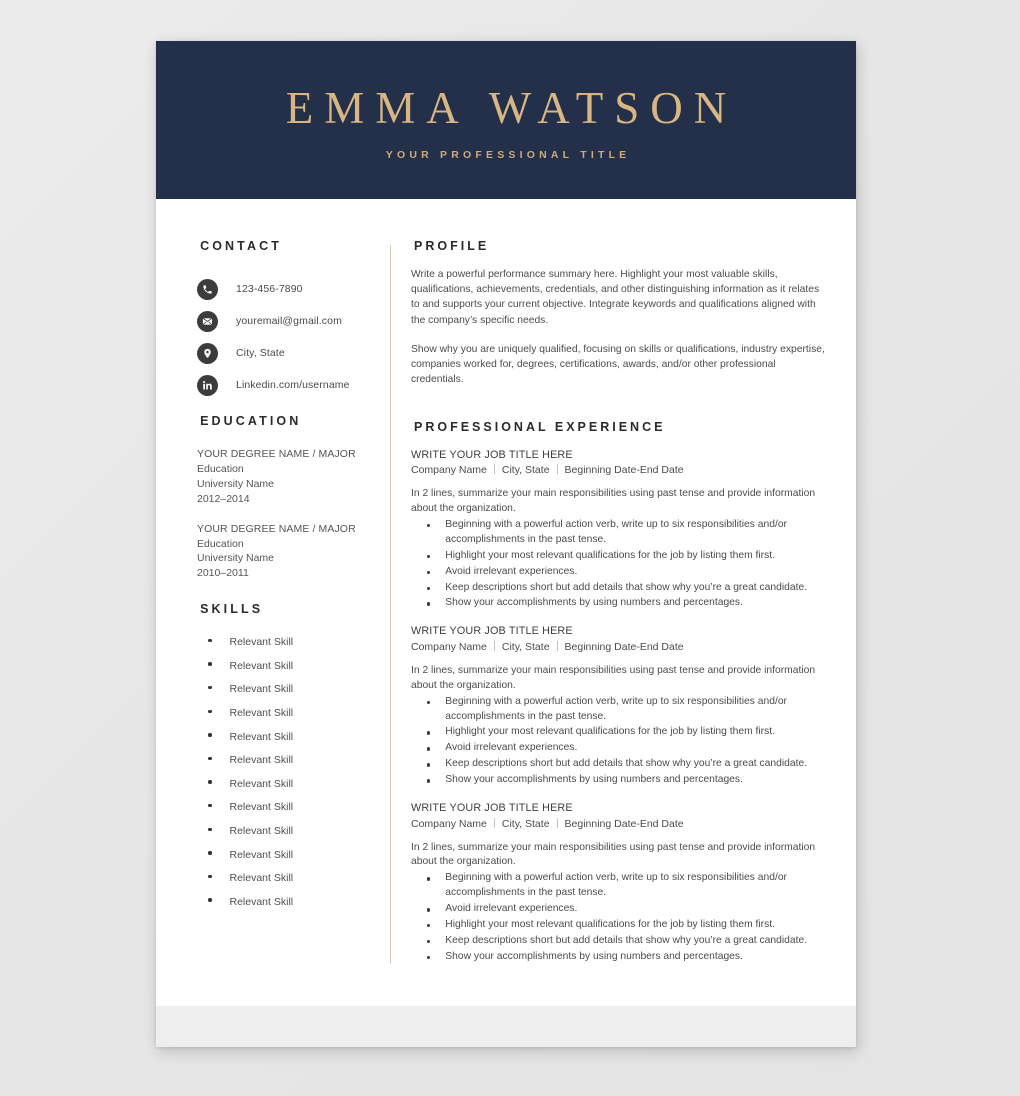 The image size is (1020, 1096). What do you see at coordinates (506, 1026) in the screenshot?
I see `page-footer-band` at bounding box center [506, 1026].